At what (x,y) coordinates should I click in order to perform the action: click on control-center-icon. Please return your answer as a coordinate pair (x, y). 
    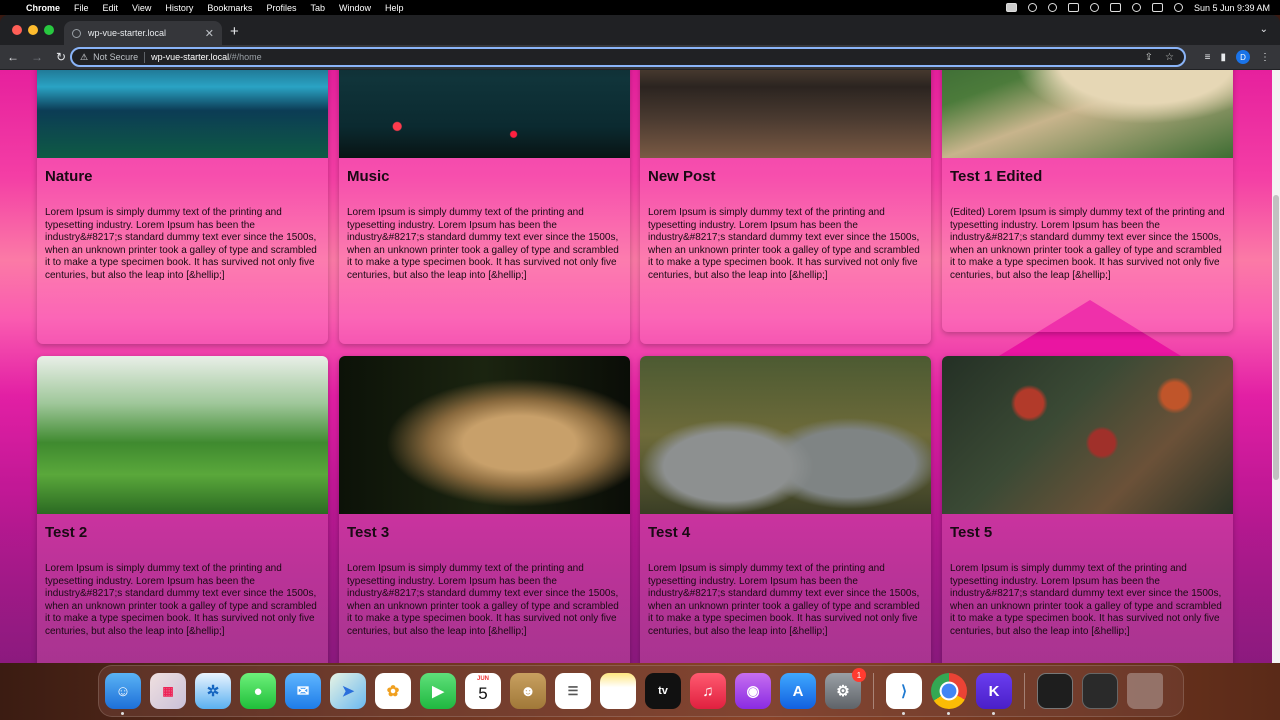
    Looking at the image, I should click on (1157, 7).